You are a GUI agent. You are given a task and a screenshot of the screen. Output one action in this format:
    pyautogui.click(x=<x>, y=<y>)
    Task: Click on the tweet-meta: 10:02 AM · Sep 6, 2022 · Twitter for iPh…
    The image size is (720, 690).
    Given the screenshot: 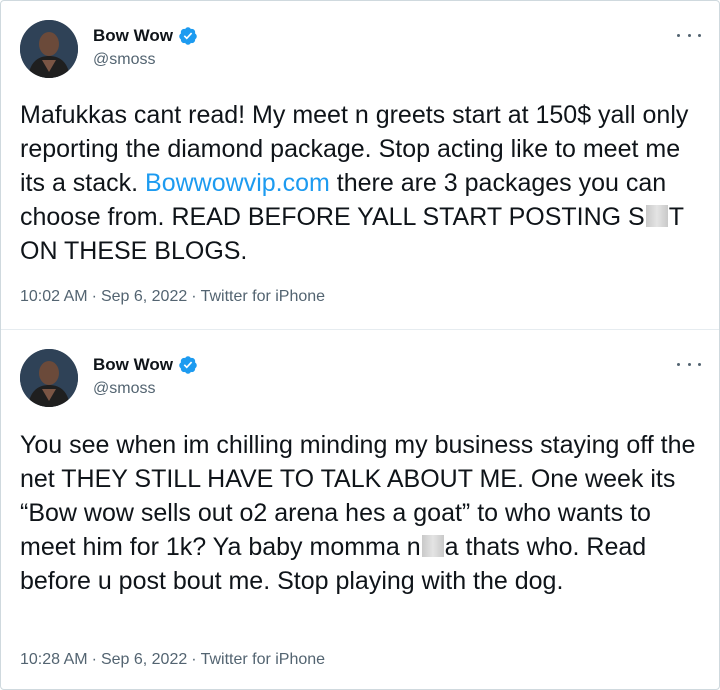 What is the action you would take?
    pyautogui.click(x=172, y=297)
    